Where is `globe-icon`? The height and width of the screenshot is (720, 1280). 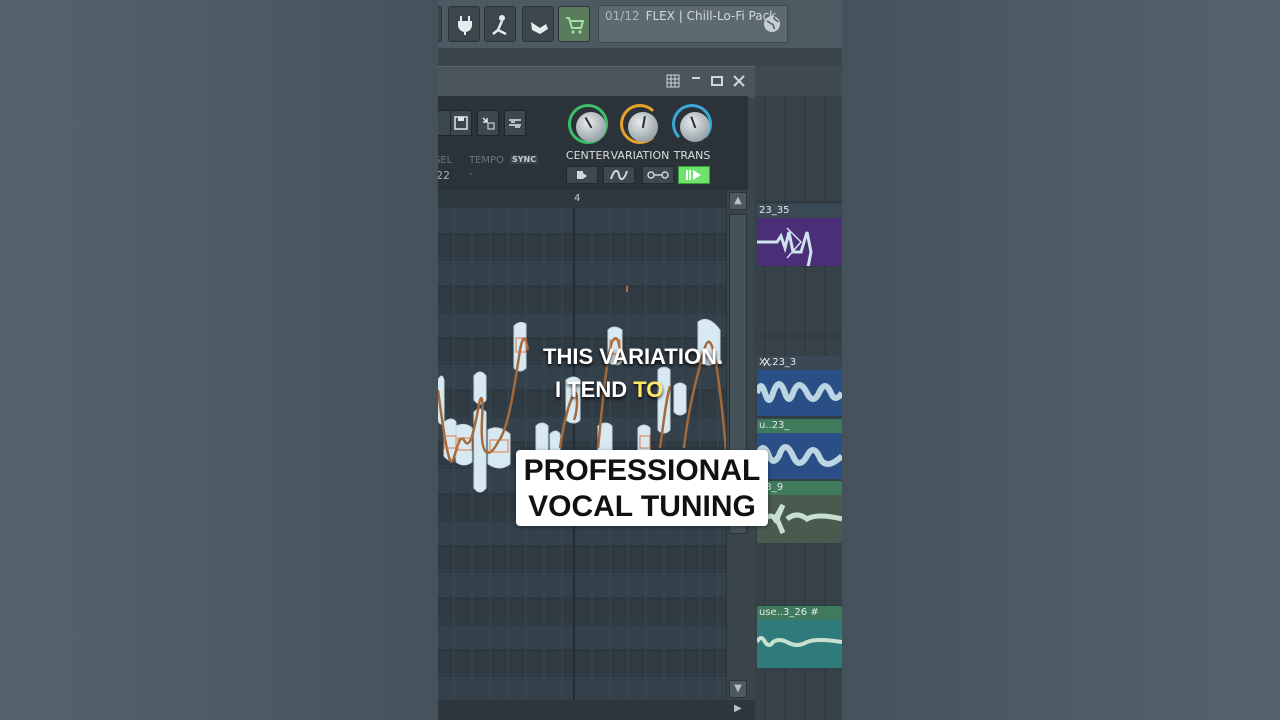
globe-icon is located at coordinates (772, 24).